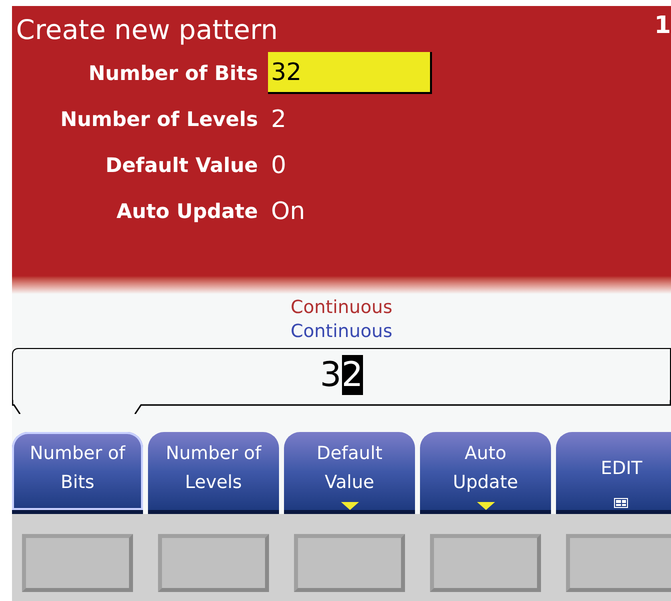 Image resolution: width=671 pixels, height=601 pixels. I want to click on softkey: Number of Levels, so click(213, 473).